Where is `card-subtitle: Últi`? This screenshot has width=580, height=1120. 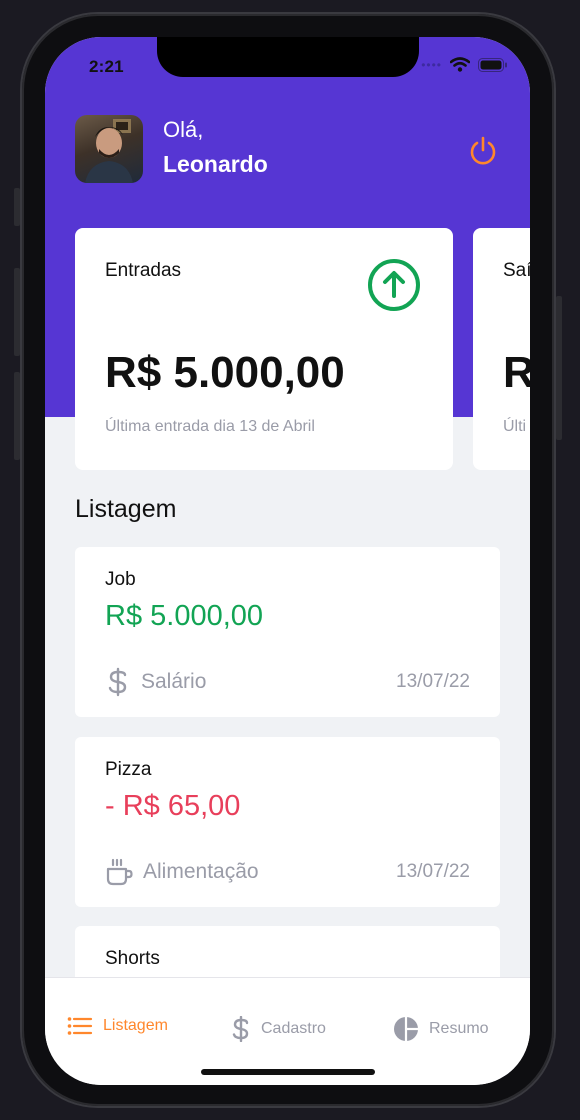 card-subtitle: Últi is located at coordinates (515, 426).